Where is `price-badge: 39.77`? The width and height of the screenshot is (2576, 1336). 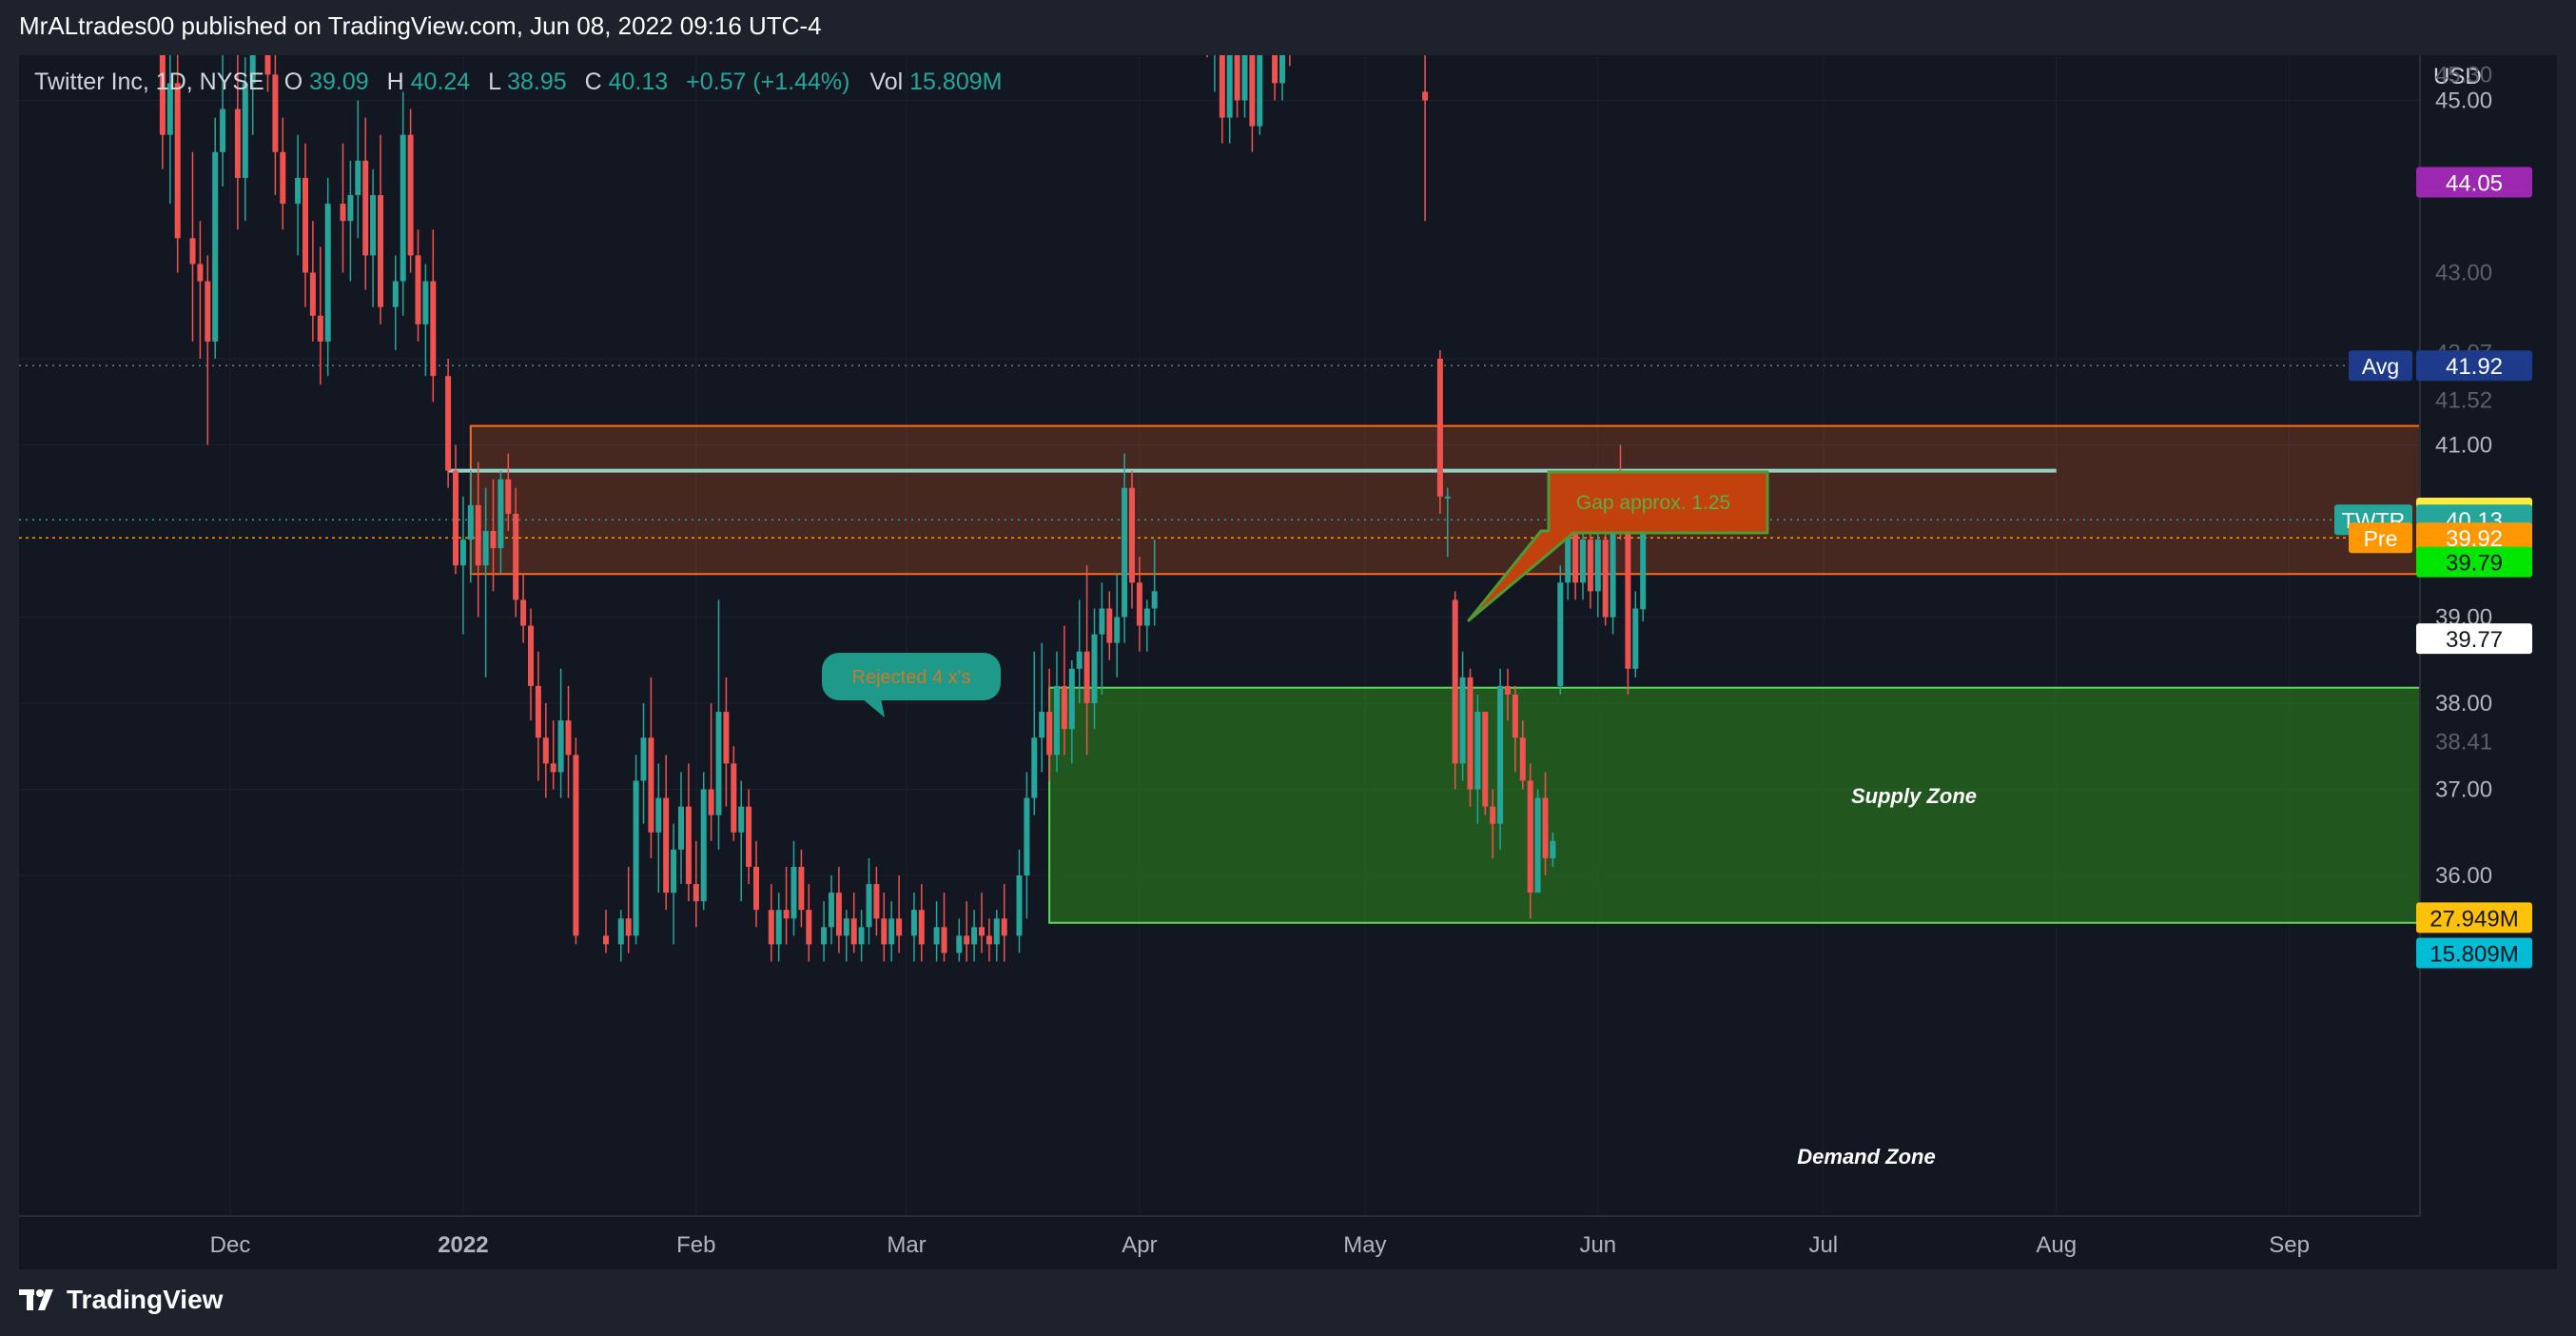
price-badge: 39.77 is located at coordinates (2474, 639).